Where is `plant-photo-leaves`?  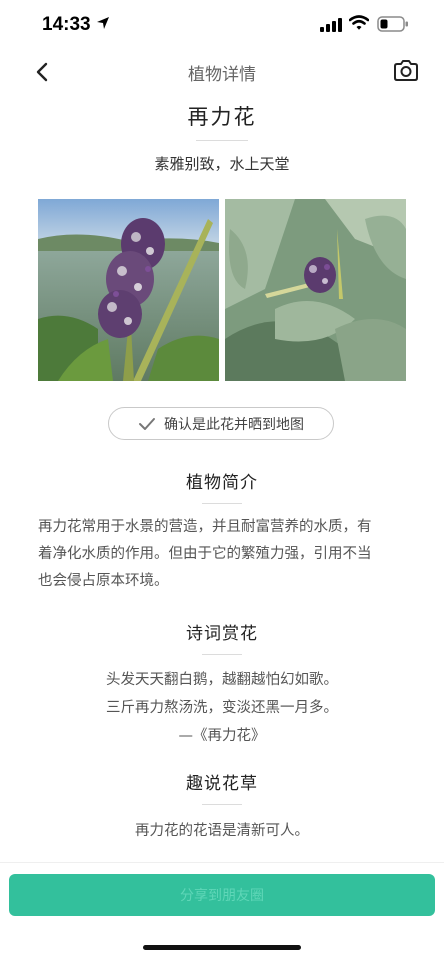 plant-photo-leaves is located at coordinates (315, 290).